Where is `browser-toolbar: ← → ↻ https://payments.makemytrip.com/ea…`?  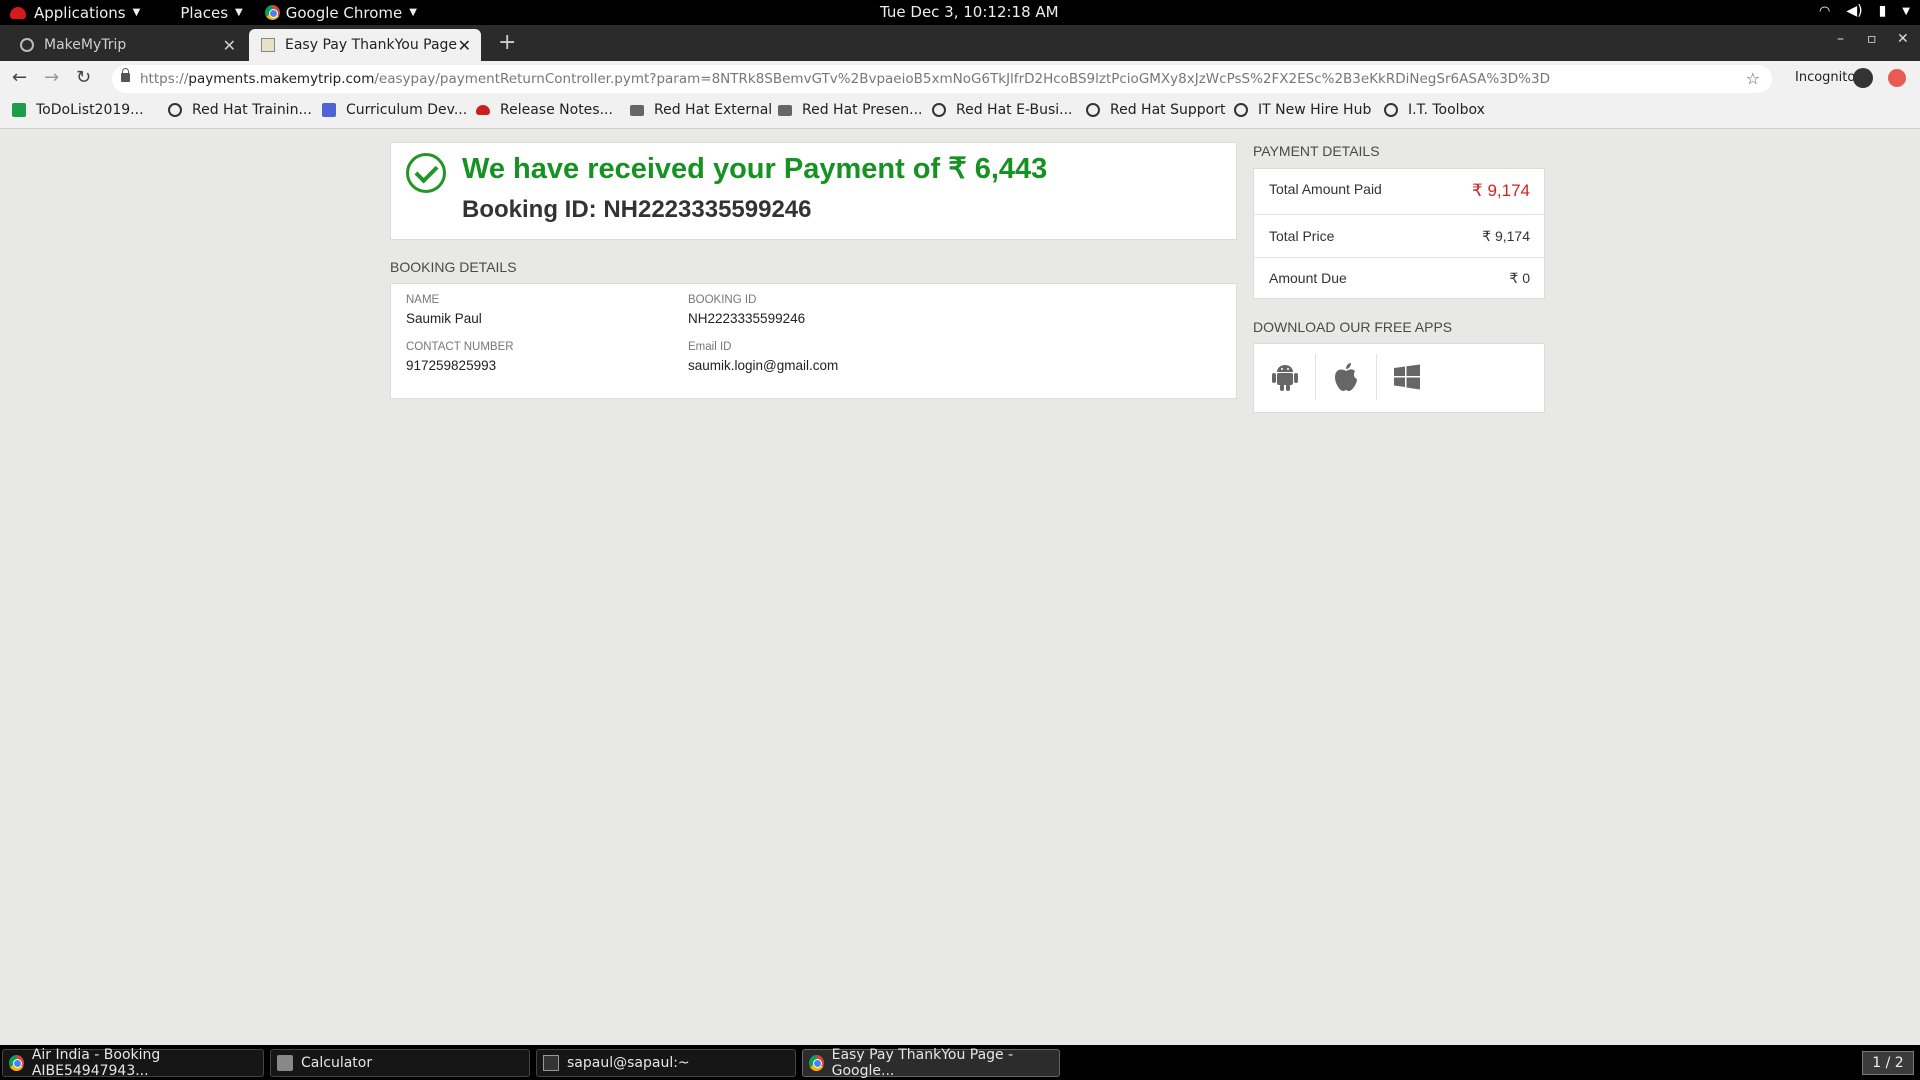
browser-toolbar: ← → ↻ https://payments.makemytrip.com/ea… is located at coordinates (960, 79).